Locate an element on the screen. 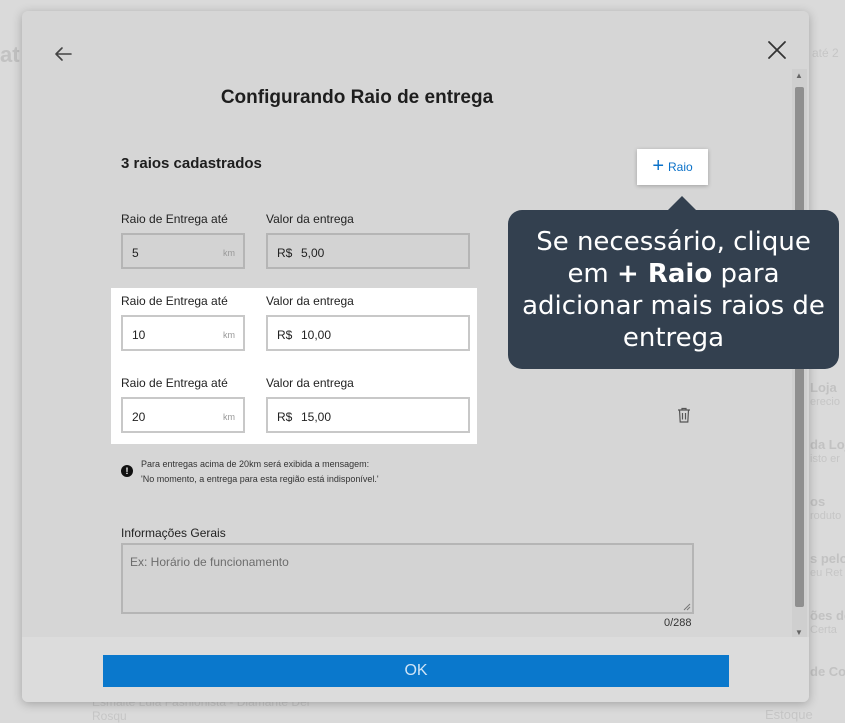 Image resolution: width=845 pixels, height=723 pixels. tooltip-line-2-pre: em is located at coordinates (592, 274).